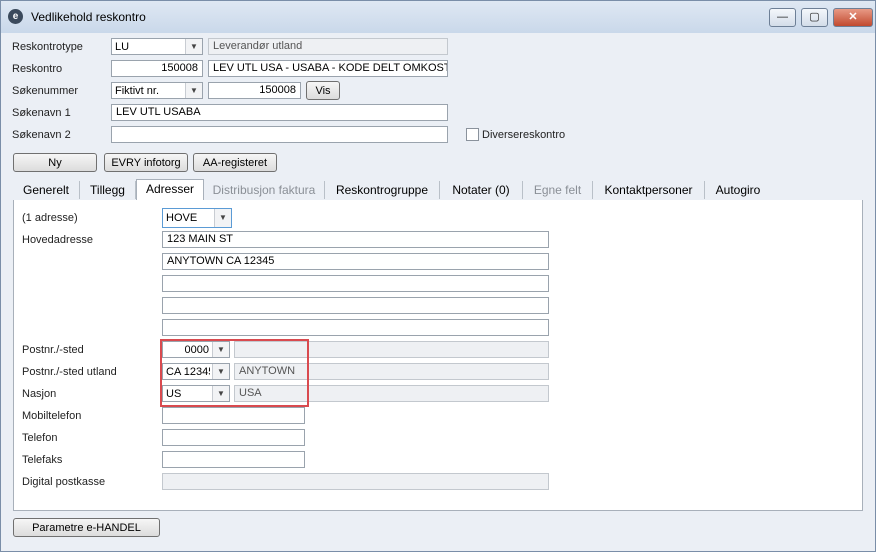 Image resolution: width=876 pixels, height=552 pixels. Describe the element at coordinates (814, 17) in the screenshot. I see `maximize-button: ▢` at that location.